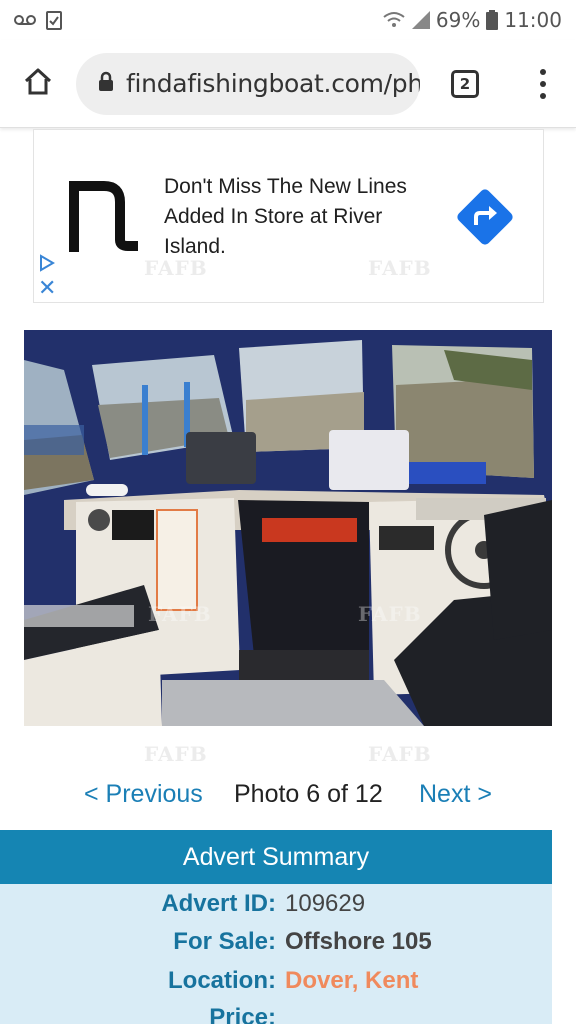 The image size is (576, 1024). I want to click on browser-toolbar: findafishingboat.com/ph 2, so click(288, 84).